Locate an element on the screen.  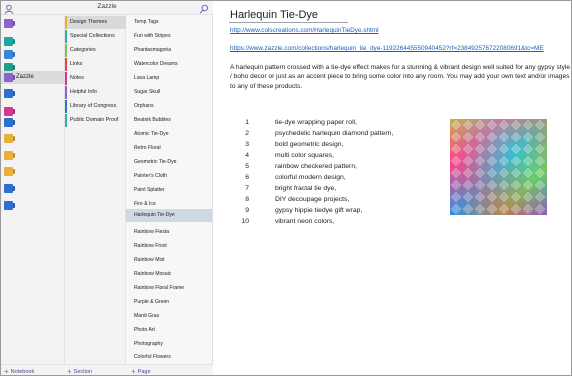
page-item: Paint Splatter is located at coordinates (169, 190).